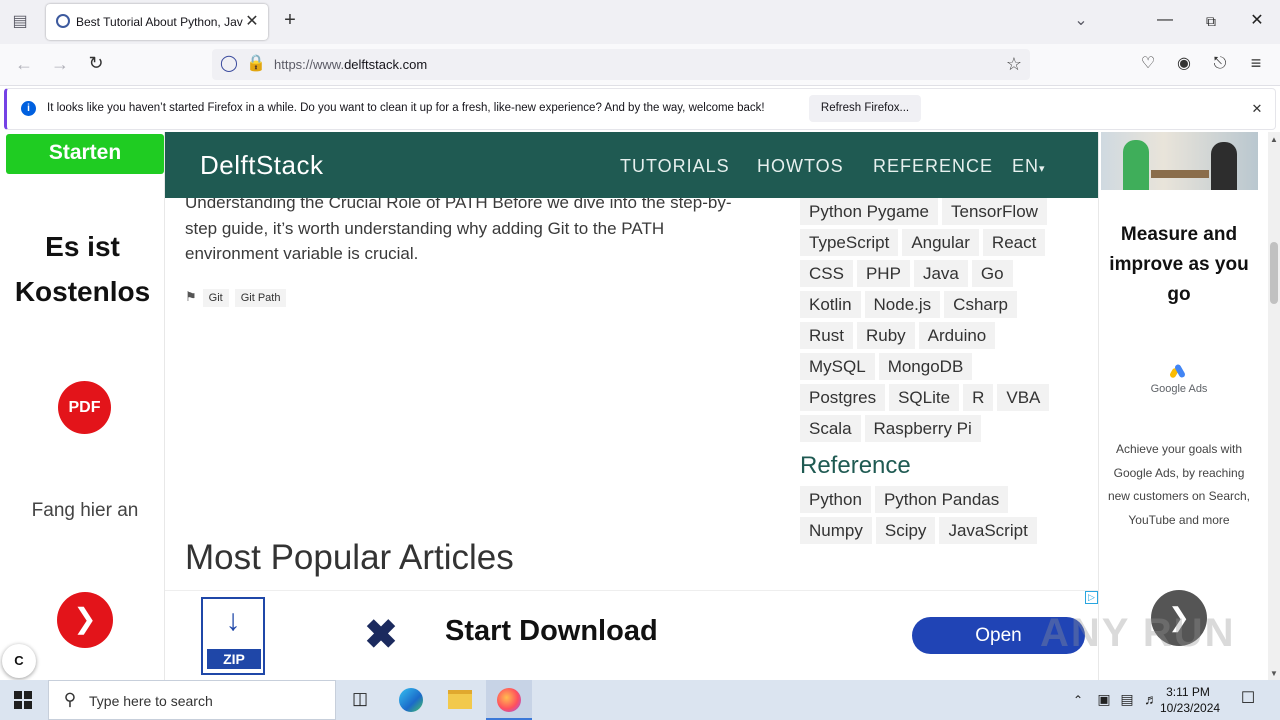 This screenshot has height=720, width=1280. What do you see at coordinates (24, 64) in the screenshot?
I see `back-icon: ←` at bounding box center [24, 64].